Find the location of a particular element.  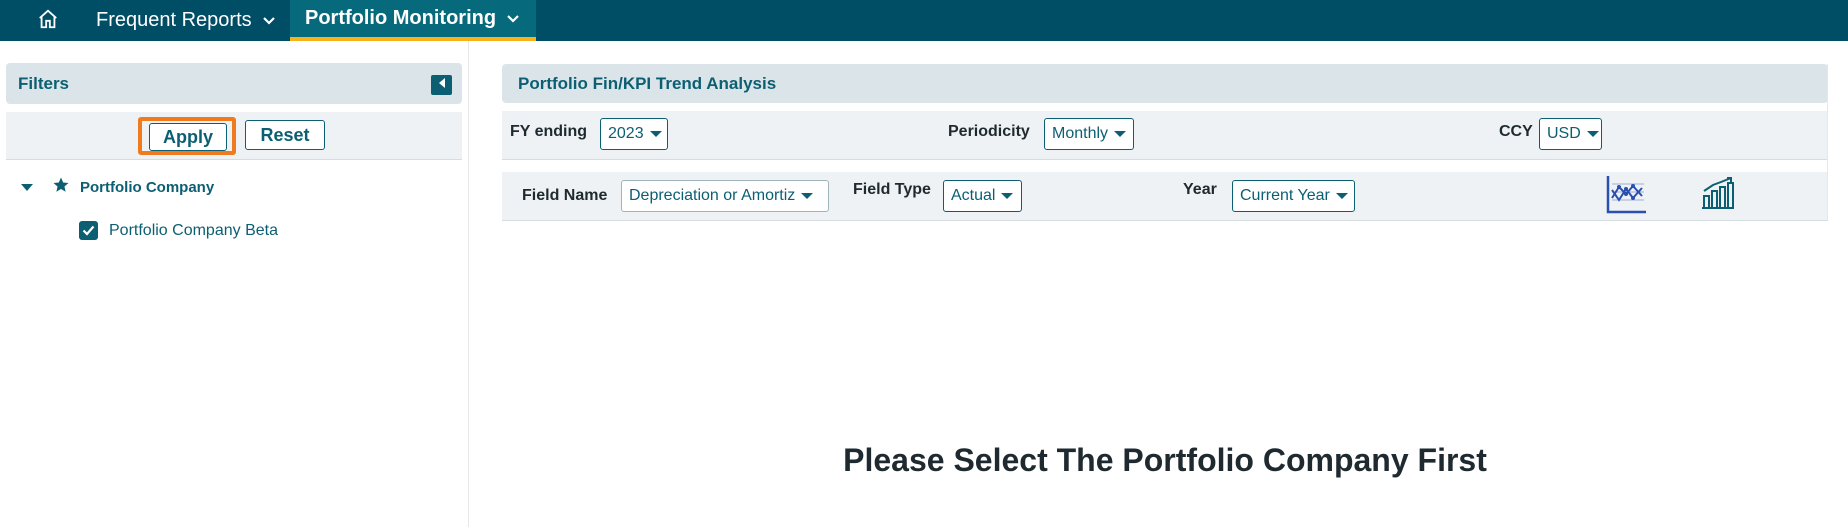

nav-portfolio-monitoring: Portfolio Monitoring is located at coordinates (413, 20).